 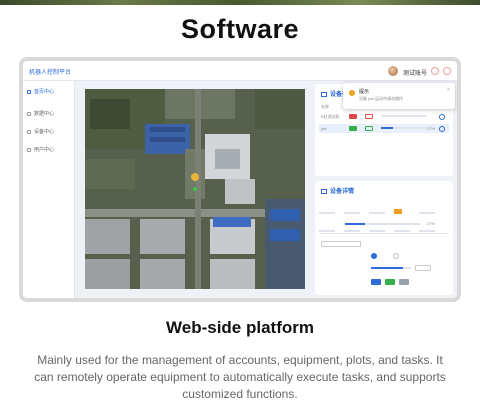 I want to click on detail-icon, so click(x=324, y=191).